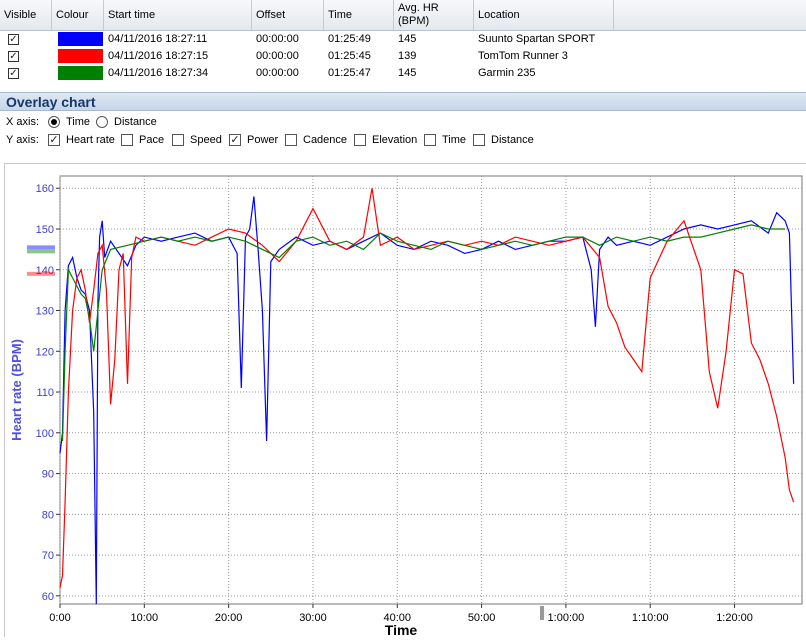 The height and width of the screenshot is (640, 806). I want to click on x-axis-time-label: Time, so click(78, 122).